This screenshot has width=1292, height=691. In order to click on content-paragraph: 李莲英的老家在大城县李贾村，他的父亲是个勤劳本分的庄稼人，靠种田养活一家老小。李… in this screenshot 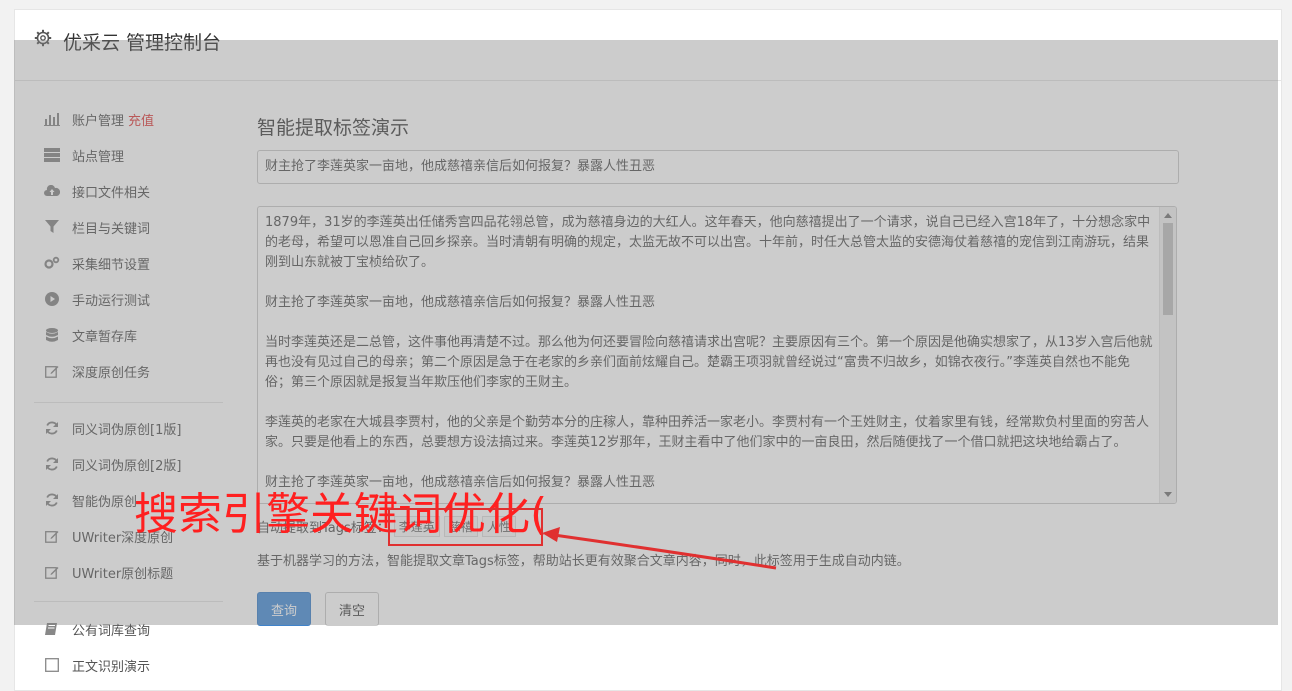, I will do `click(707, 432)`.